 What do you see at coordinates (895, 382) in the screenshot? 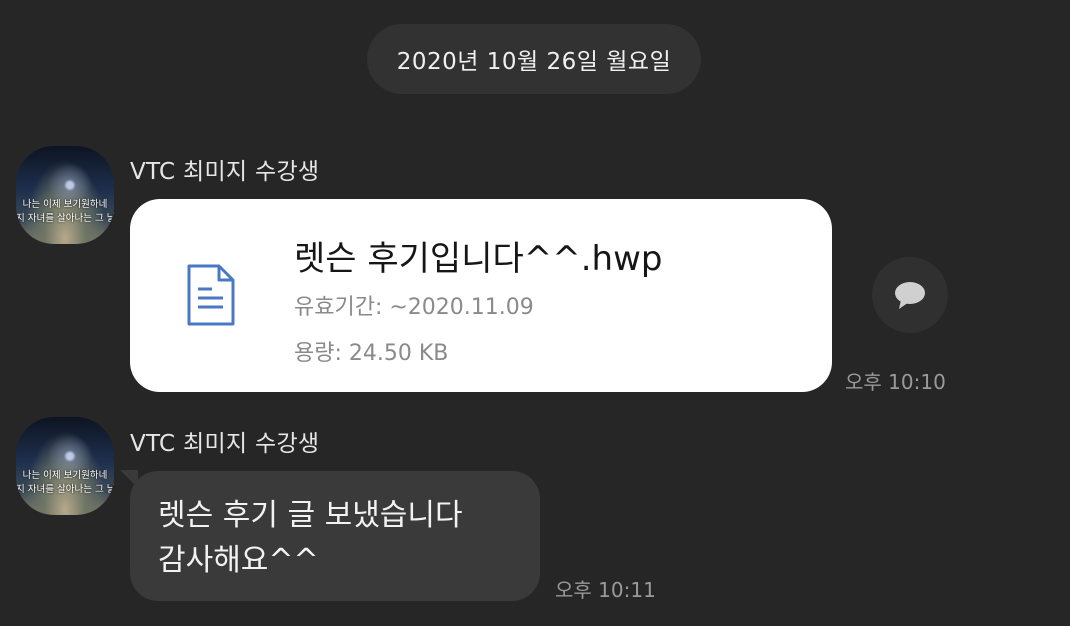
I see `message-time: 오후 10:10` at bounding box center [895, 382].